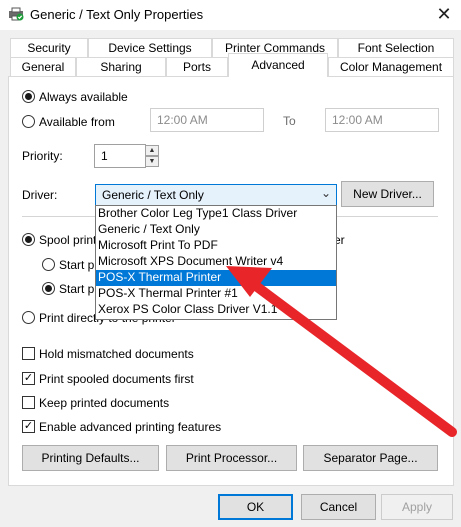 Image resolution: width=461 pixels, height=527 pixels. I want to click on tab-device-settings: Device Settings, so click(150, 48).